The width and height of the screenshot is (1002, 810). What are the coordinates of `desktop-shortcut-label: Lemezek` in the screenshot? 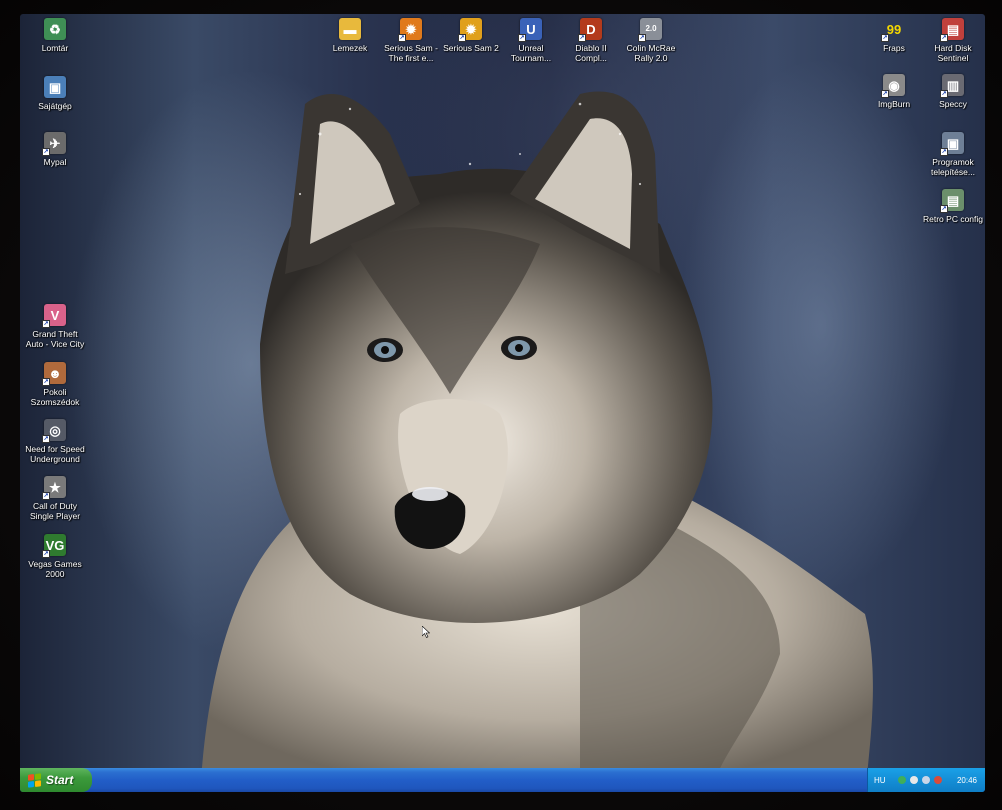 It's located at (350, 48).